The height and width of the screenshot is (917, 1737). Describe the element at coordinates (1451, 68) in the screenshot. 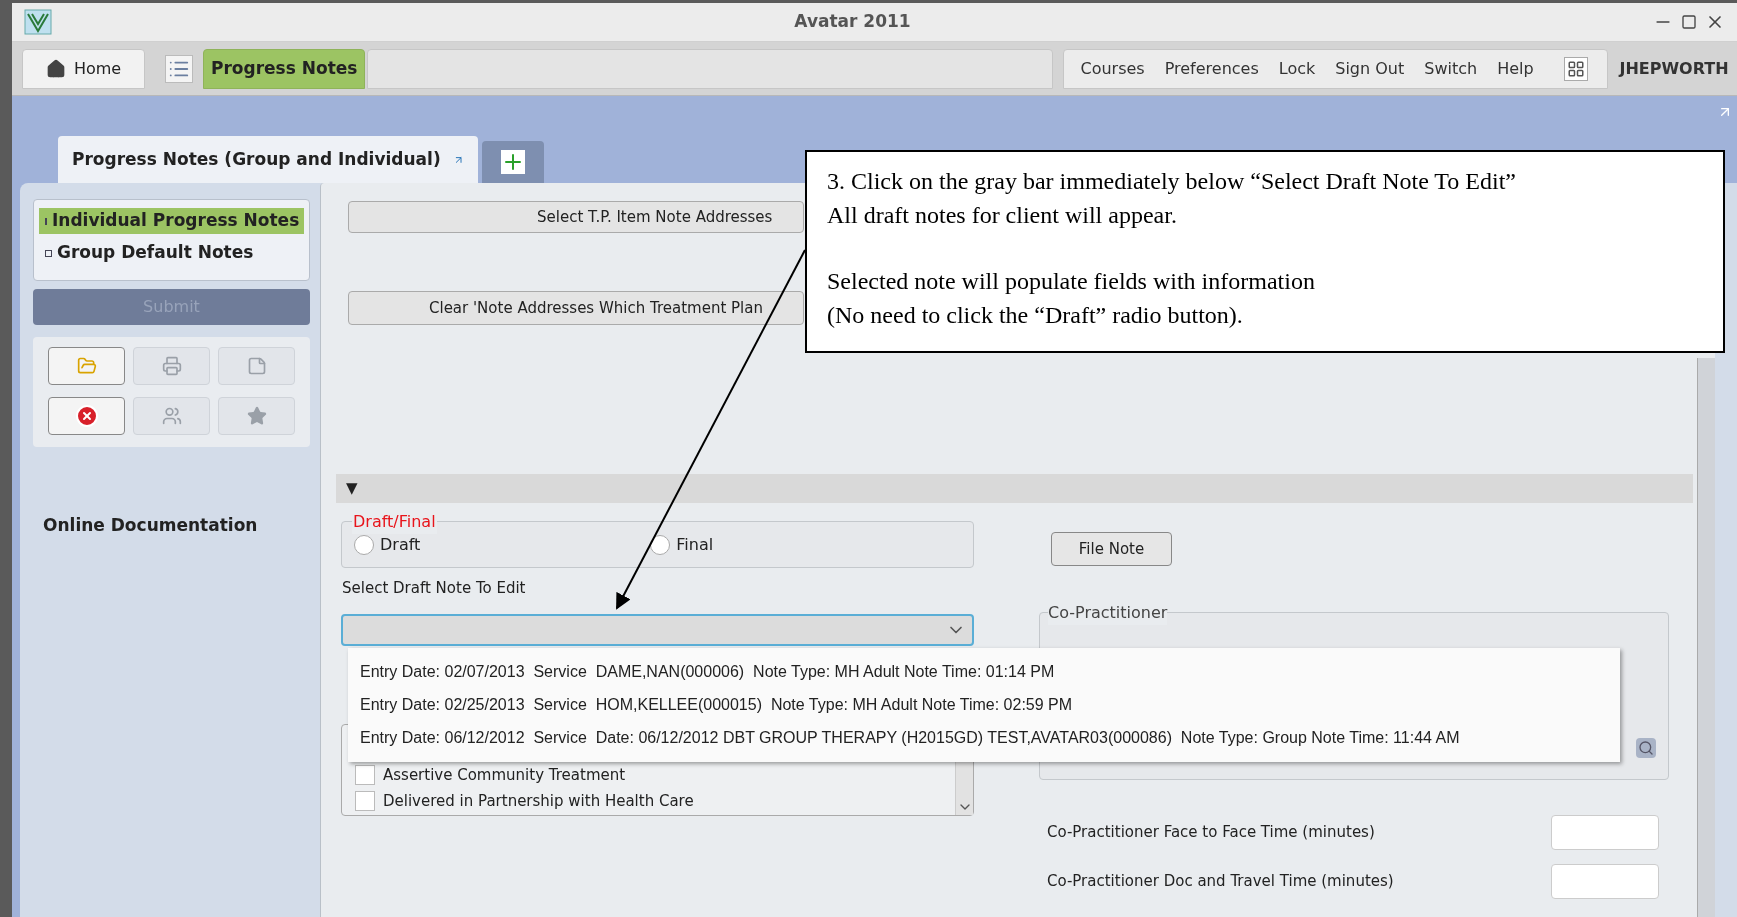

I see `menu-link: Switch` at that location.